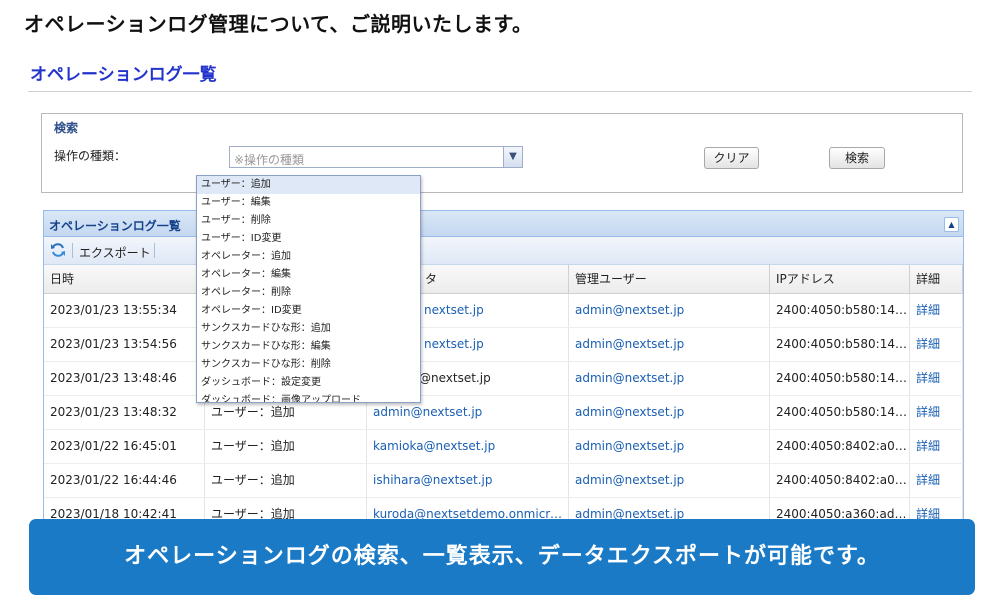 This screenshot has height=605, width=1000. What do you see at coordinates (669, 279) in the screenshot?
I see `column-header-admin-user: 管理ユーザー` at bounding box center [669, 279].